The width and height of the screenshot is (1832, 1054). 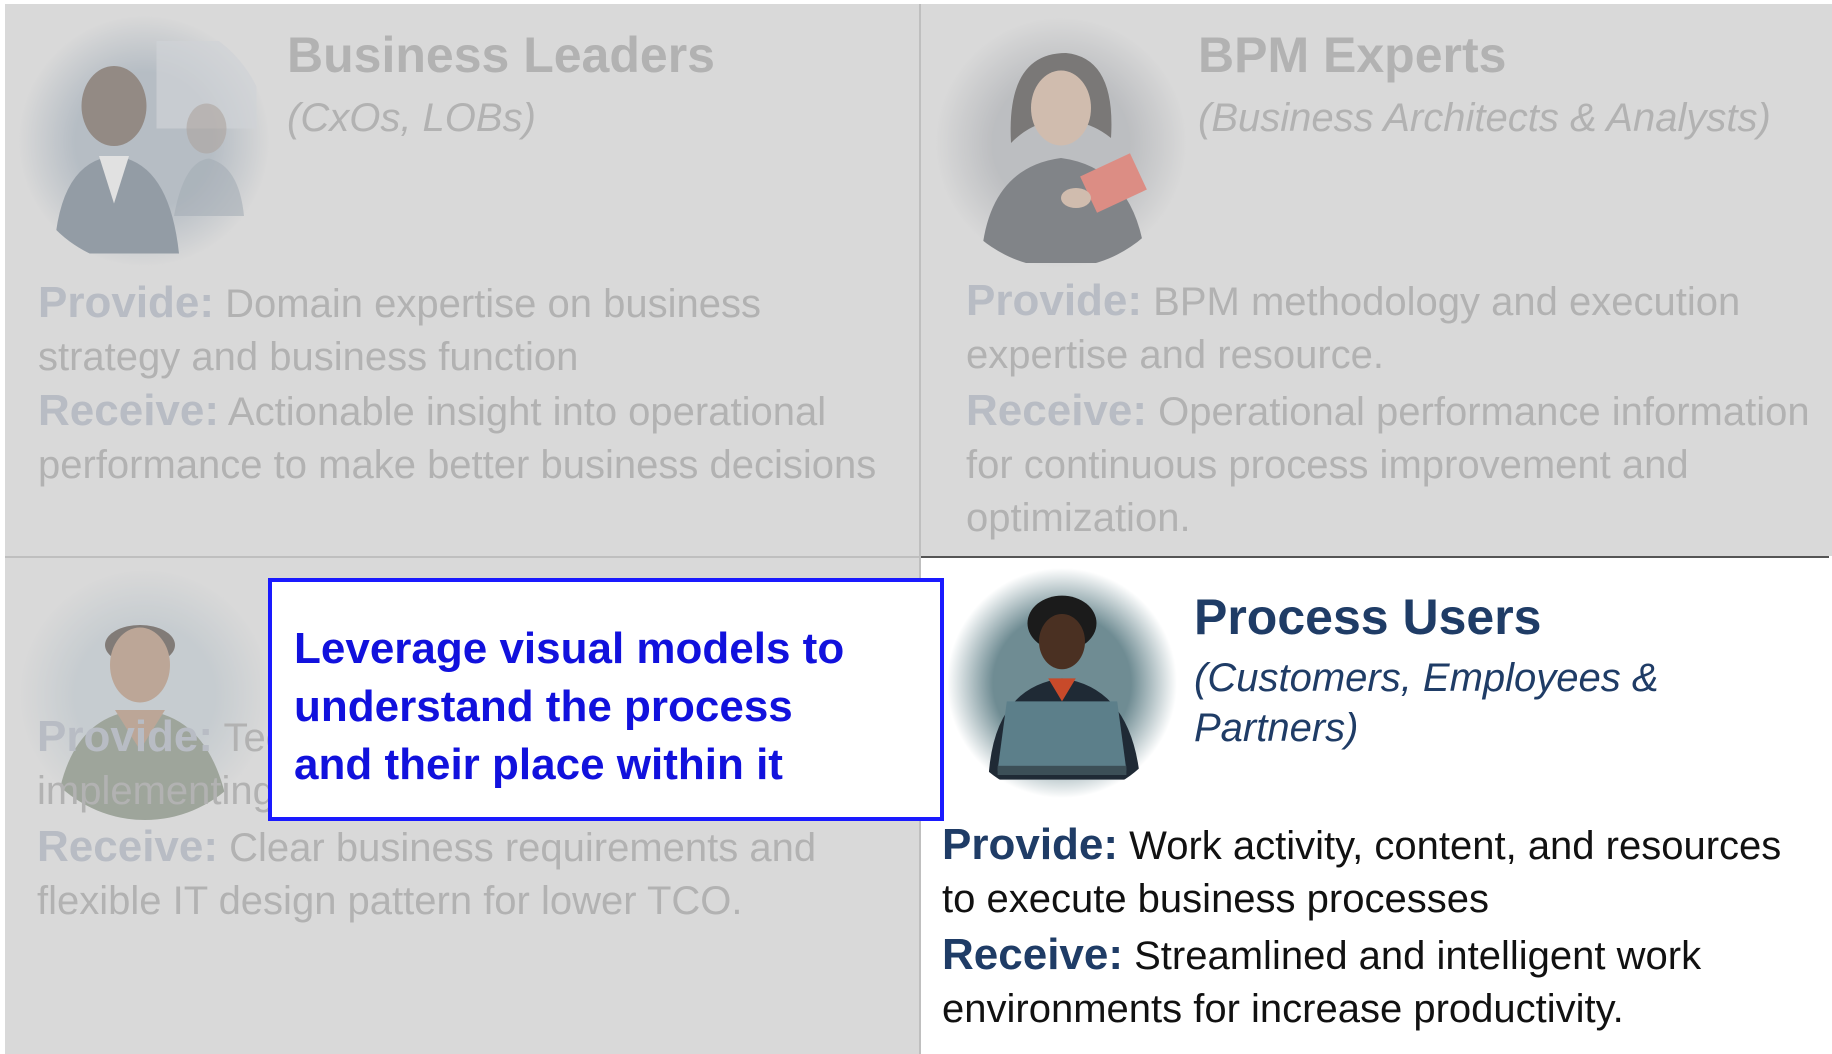 What do you see at coordinates (1426, 678) in the screenshot?
I see `process-users-subtitle-line1: (Customers, Employees &` at bounding box center [1426, 678].